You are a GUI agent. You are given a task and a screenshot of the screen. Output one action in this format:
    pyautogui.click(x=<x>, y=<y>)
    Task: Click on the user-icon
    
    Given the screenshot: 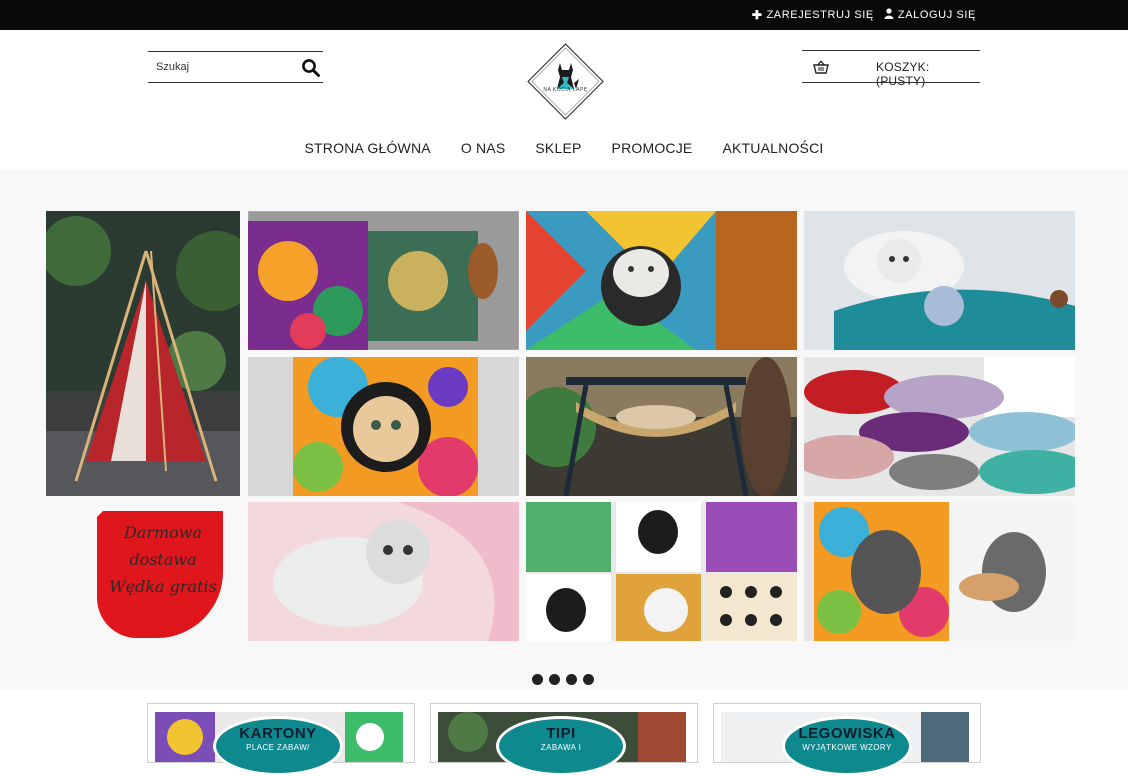 What is the action you would take?
    pyautogui.click(x=889, y=14)
    